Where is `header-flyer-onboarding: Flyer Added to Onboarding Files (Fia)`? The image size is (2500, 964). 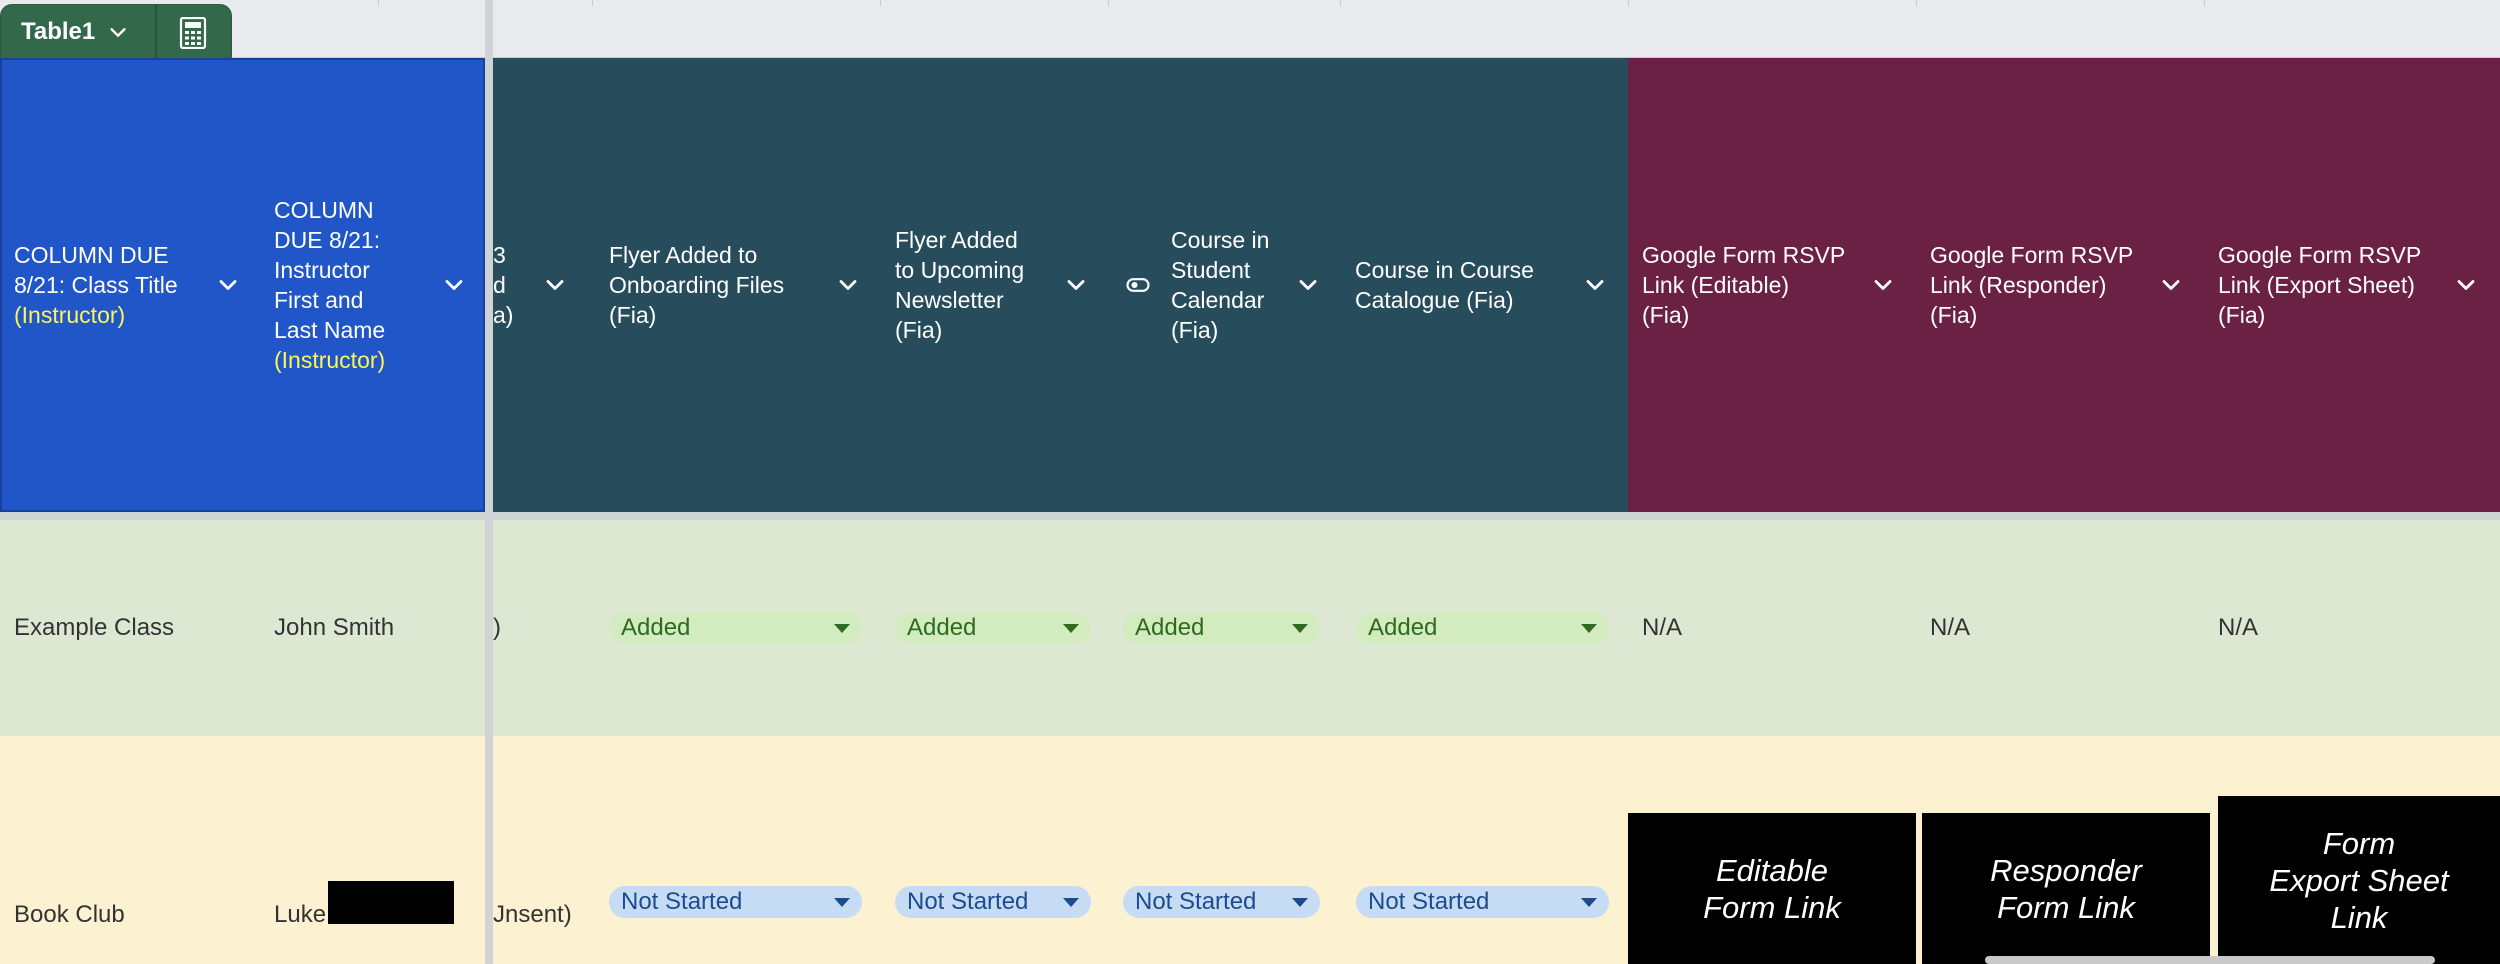 header-flyer-onboarding: Flyer Added to Onboarding Files (Fia) is located at coordinates (738, 285).